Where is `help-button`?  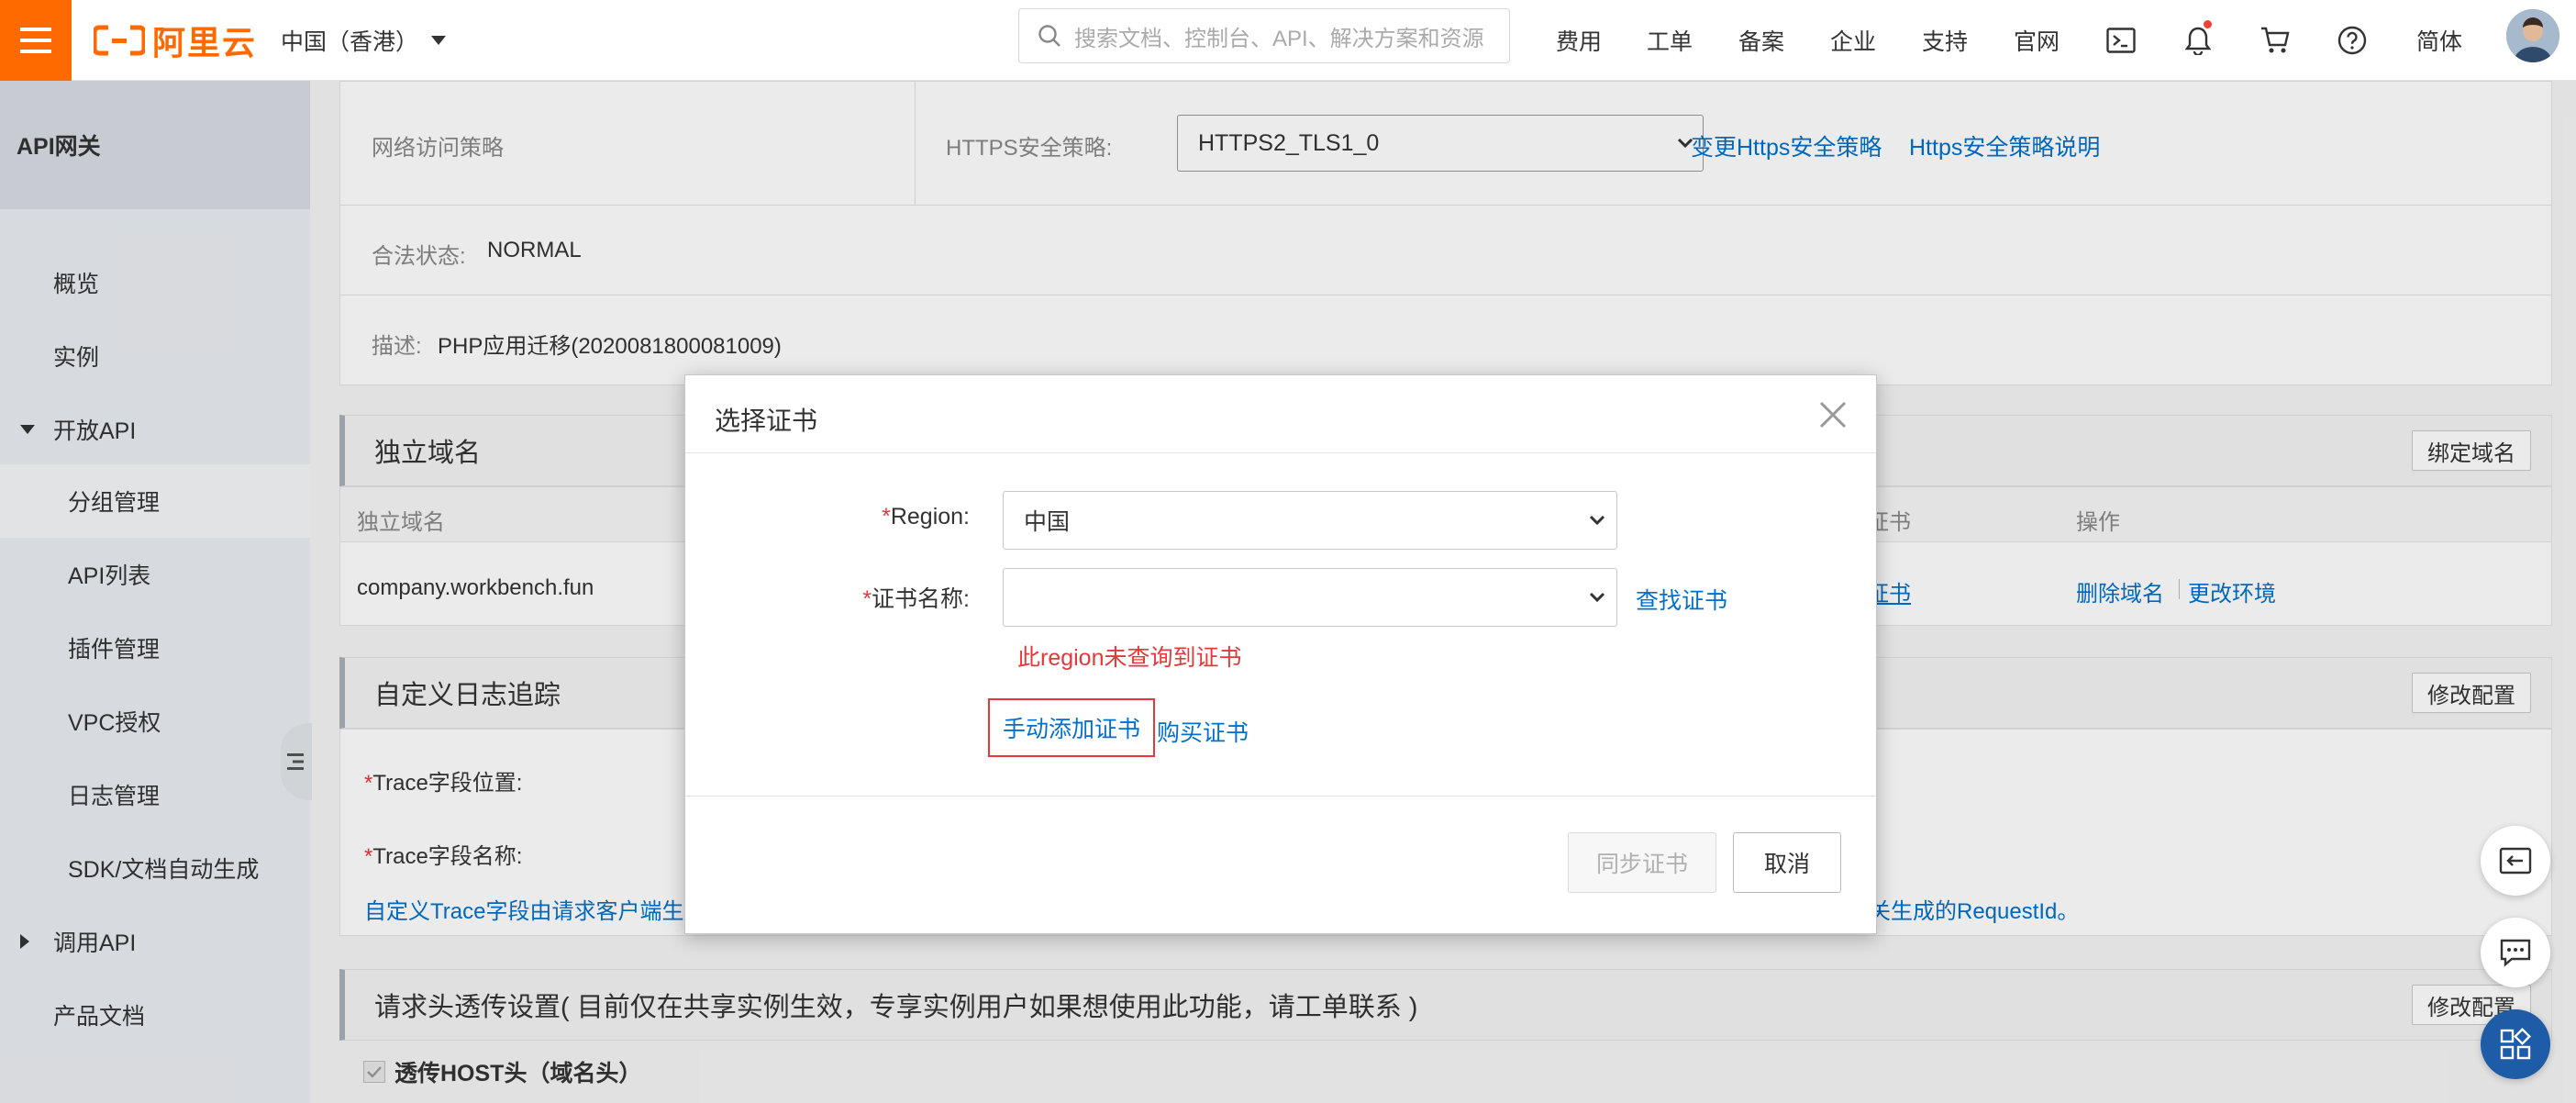 help-button is located at coordinates (2352, 40).